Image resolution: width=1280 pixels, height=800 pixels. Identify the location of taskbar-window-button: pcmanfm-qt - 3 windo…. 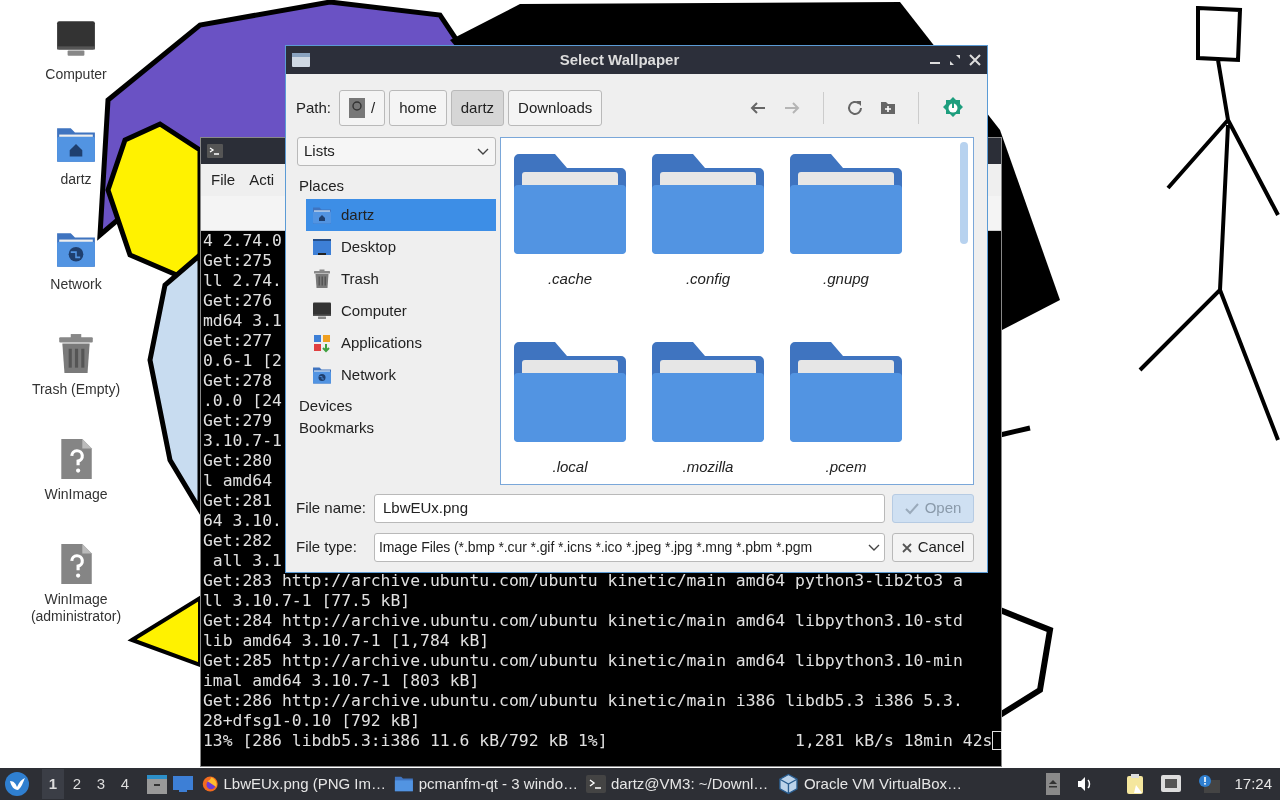
(486, 784).